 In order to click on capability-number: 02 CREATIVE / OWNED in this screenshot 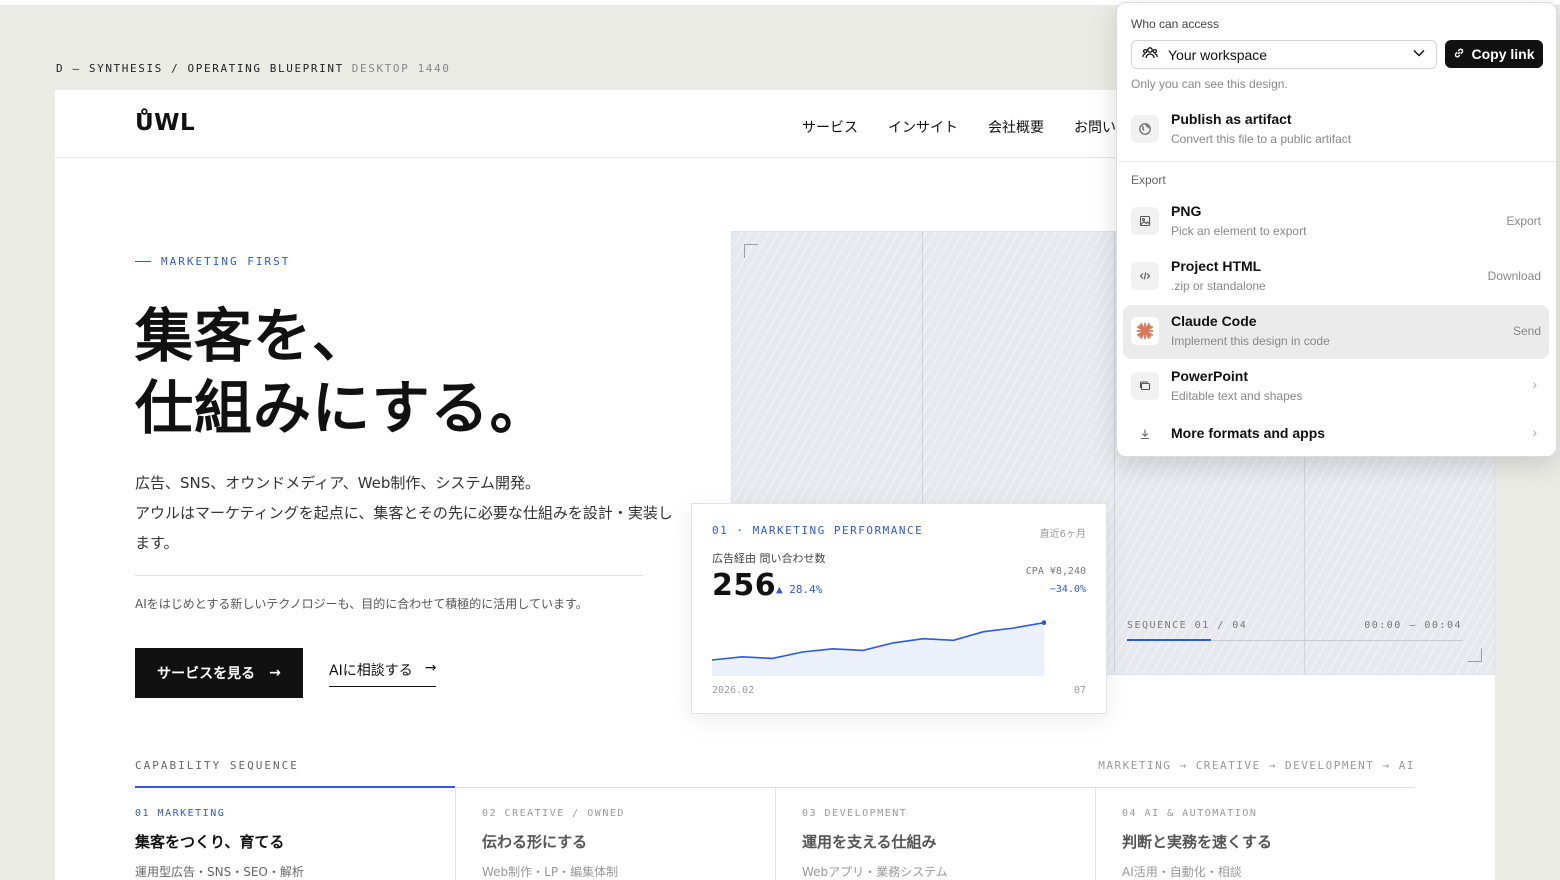, I will do `click(553, 813)`.